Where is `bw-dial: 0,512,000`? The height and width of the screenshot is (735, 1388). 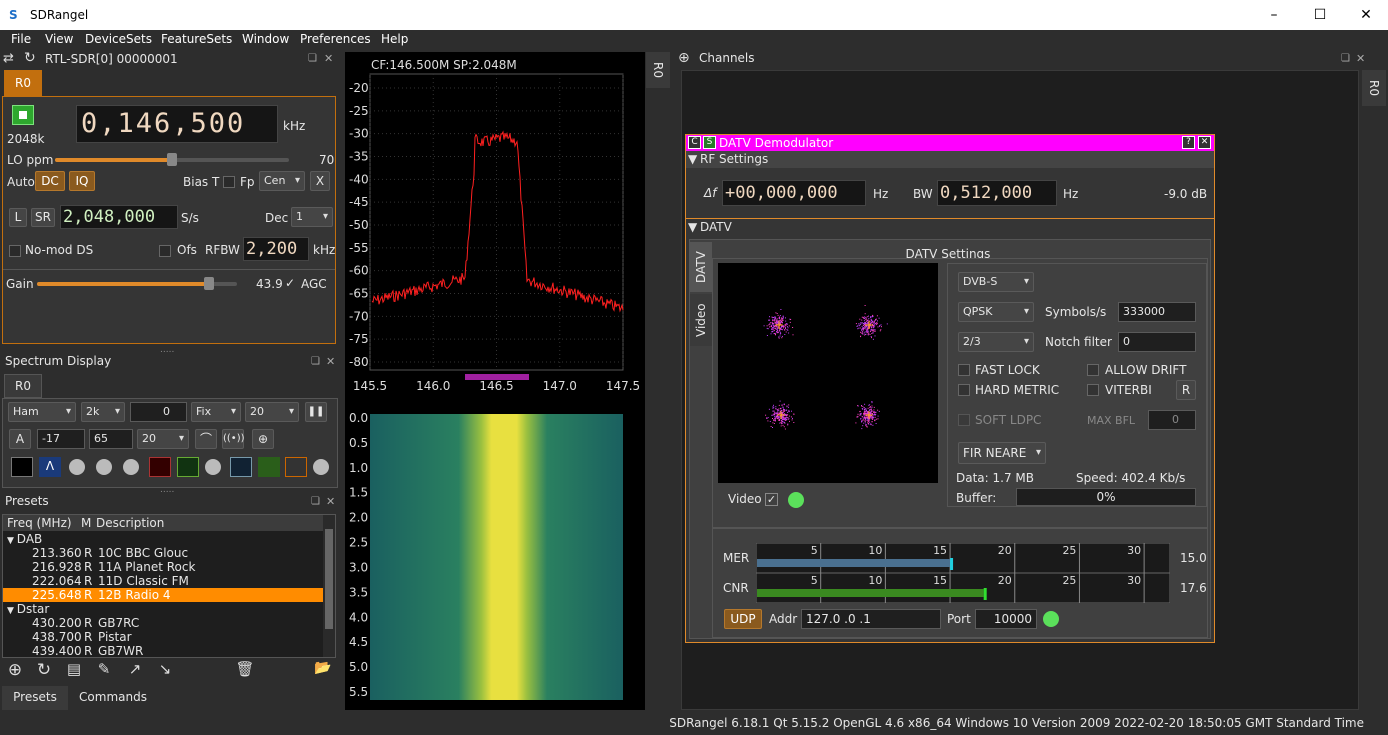 bw-dial: 0,512,000 is located at coordinates (997, 193).